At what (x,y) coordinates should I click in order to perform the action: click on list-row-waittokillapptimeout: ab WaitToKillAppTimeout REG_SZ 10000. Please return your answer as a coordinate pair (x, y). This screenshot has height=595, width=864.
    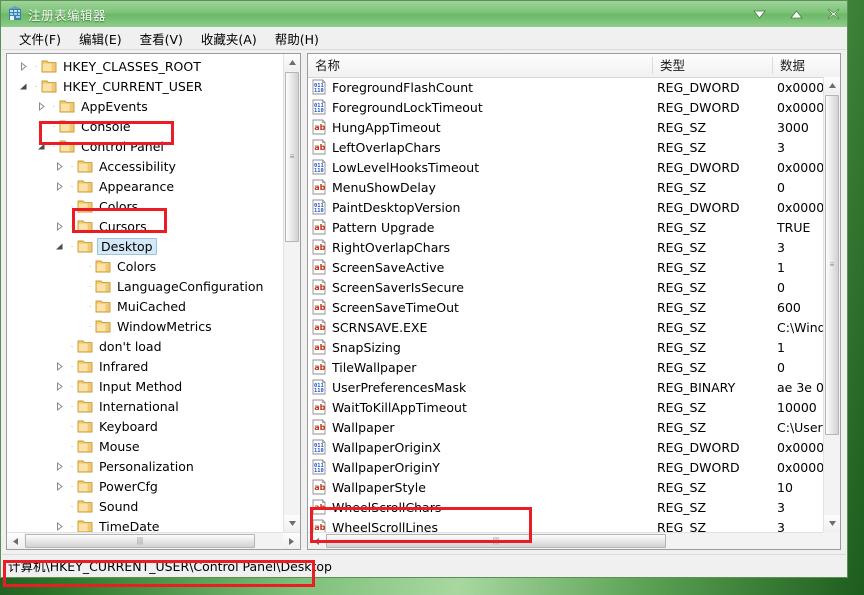
    Looking at the image, I should click on (565, 407).